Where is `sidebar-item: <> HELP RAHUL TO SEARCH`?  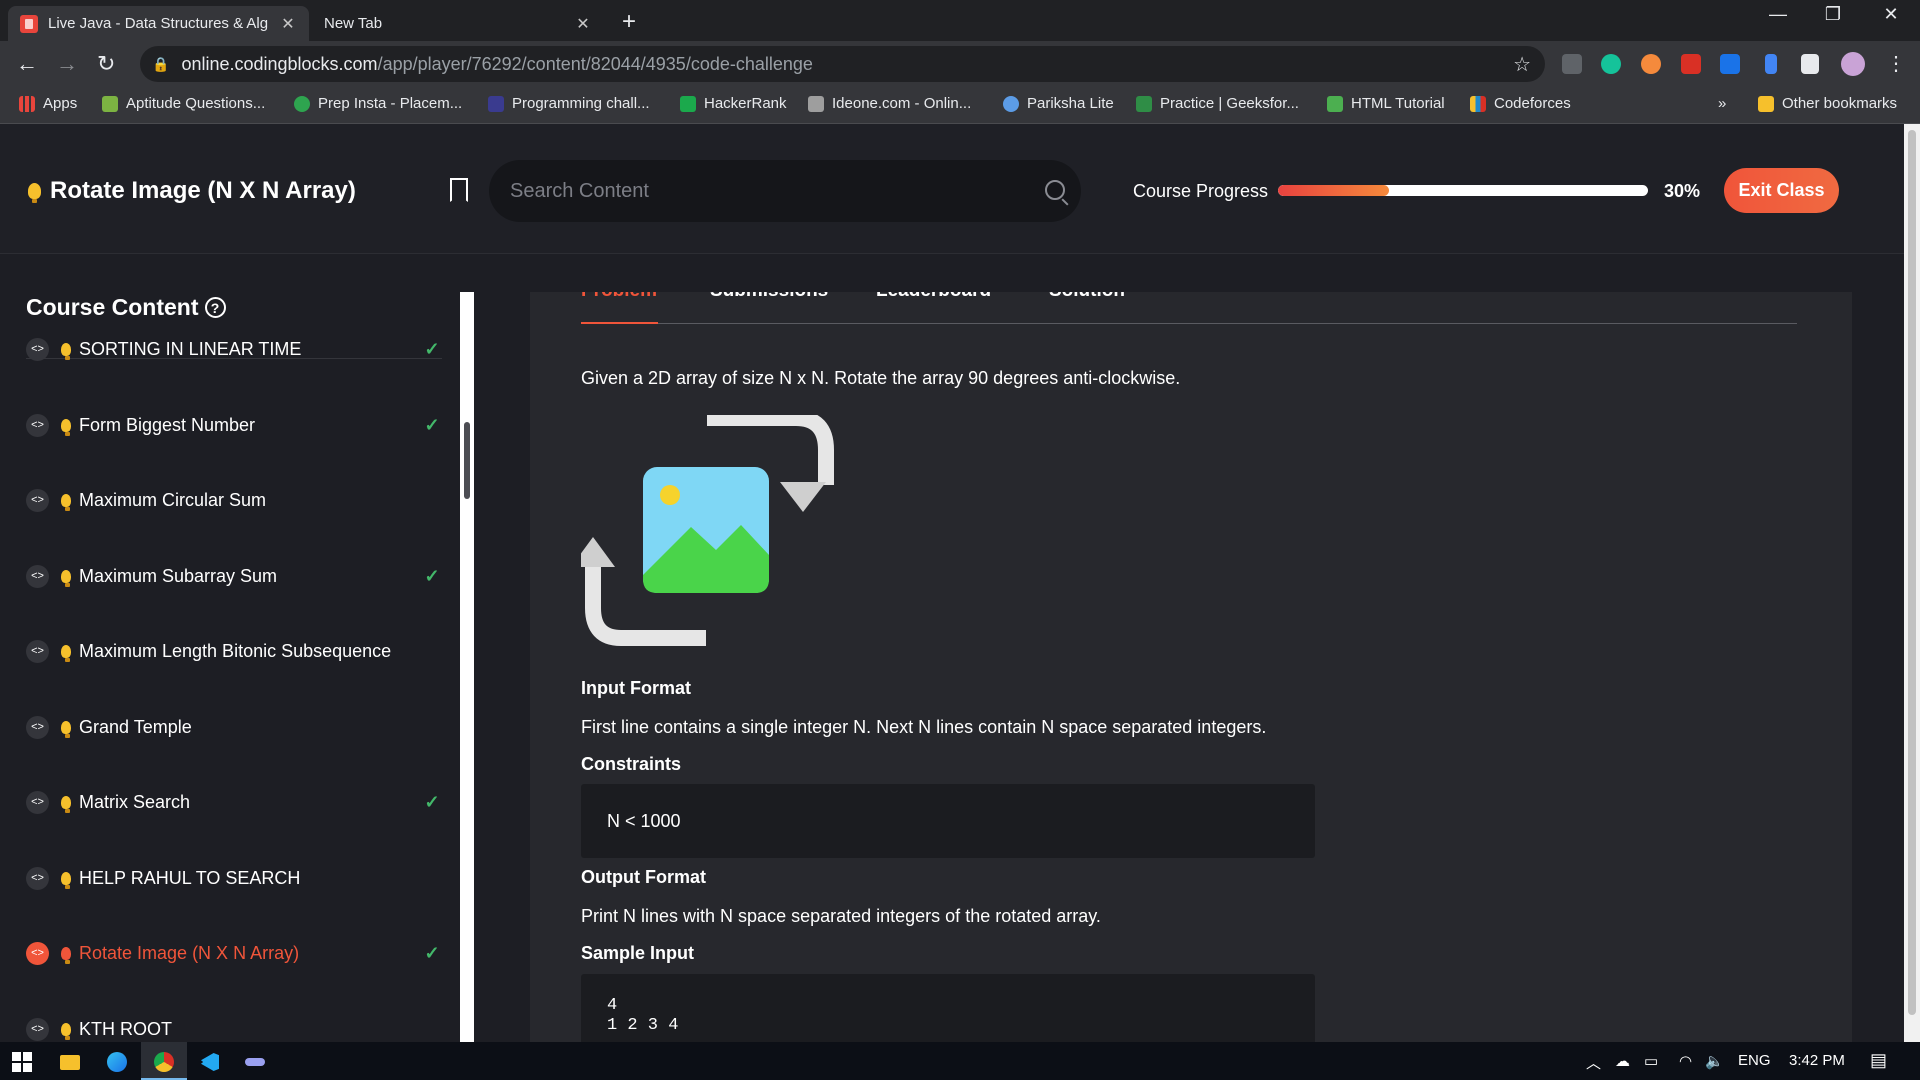
sidebar-item: <> HELP RAHUL TO SEARCH is located at coordinates (234, 878).